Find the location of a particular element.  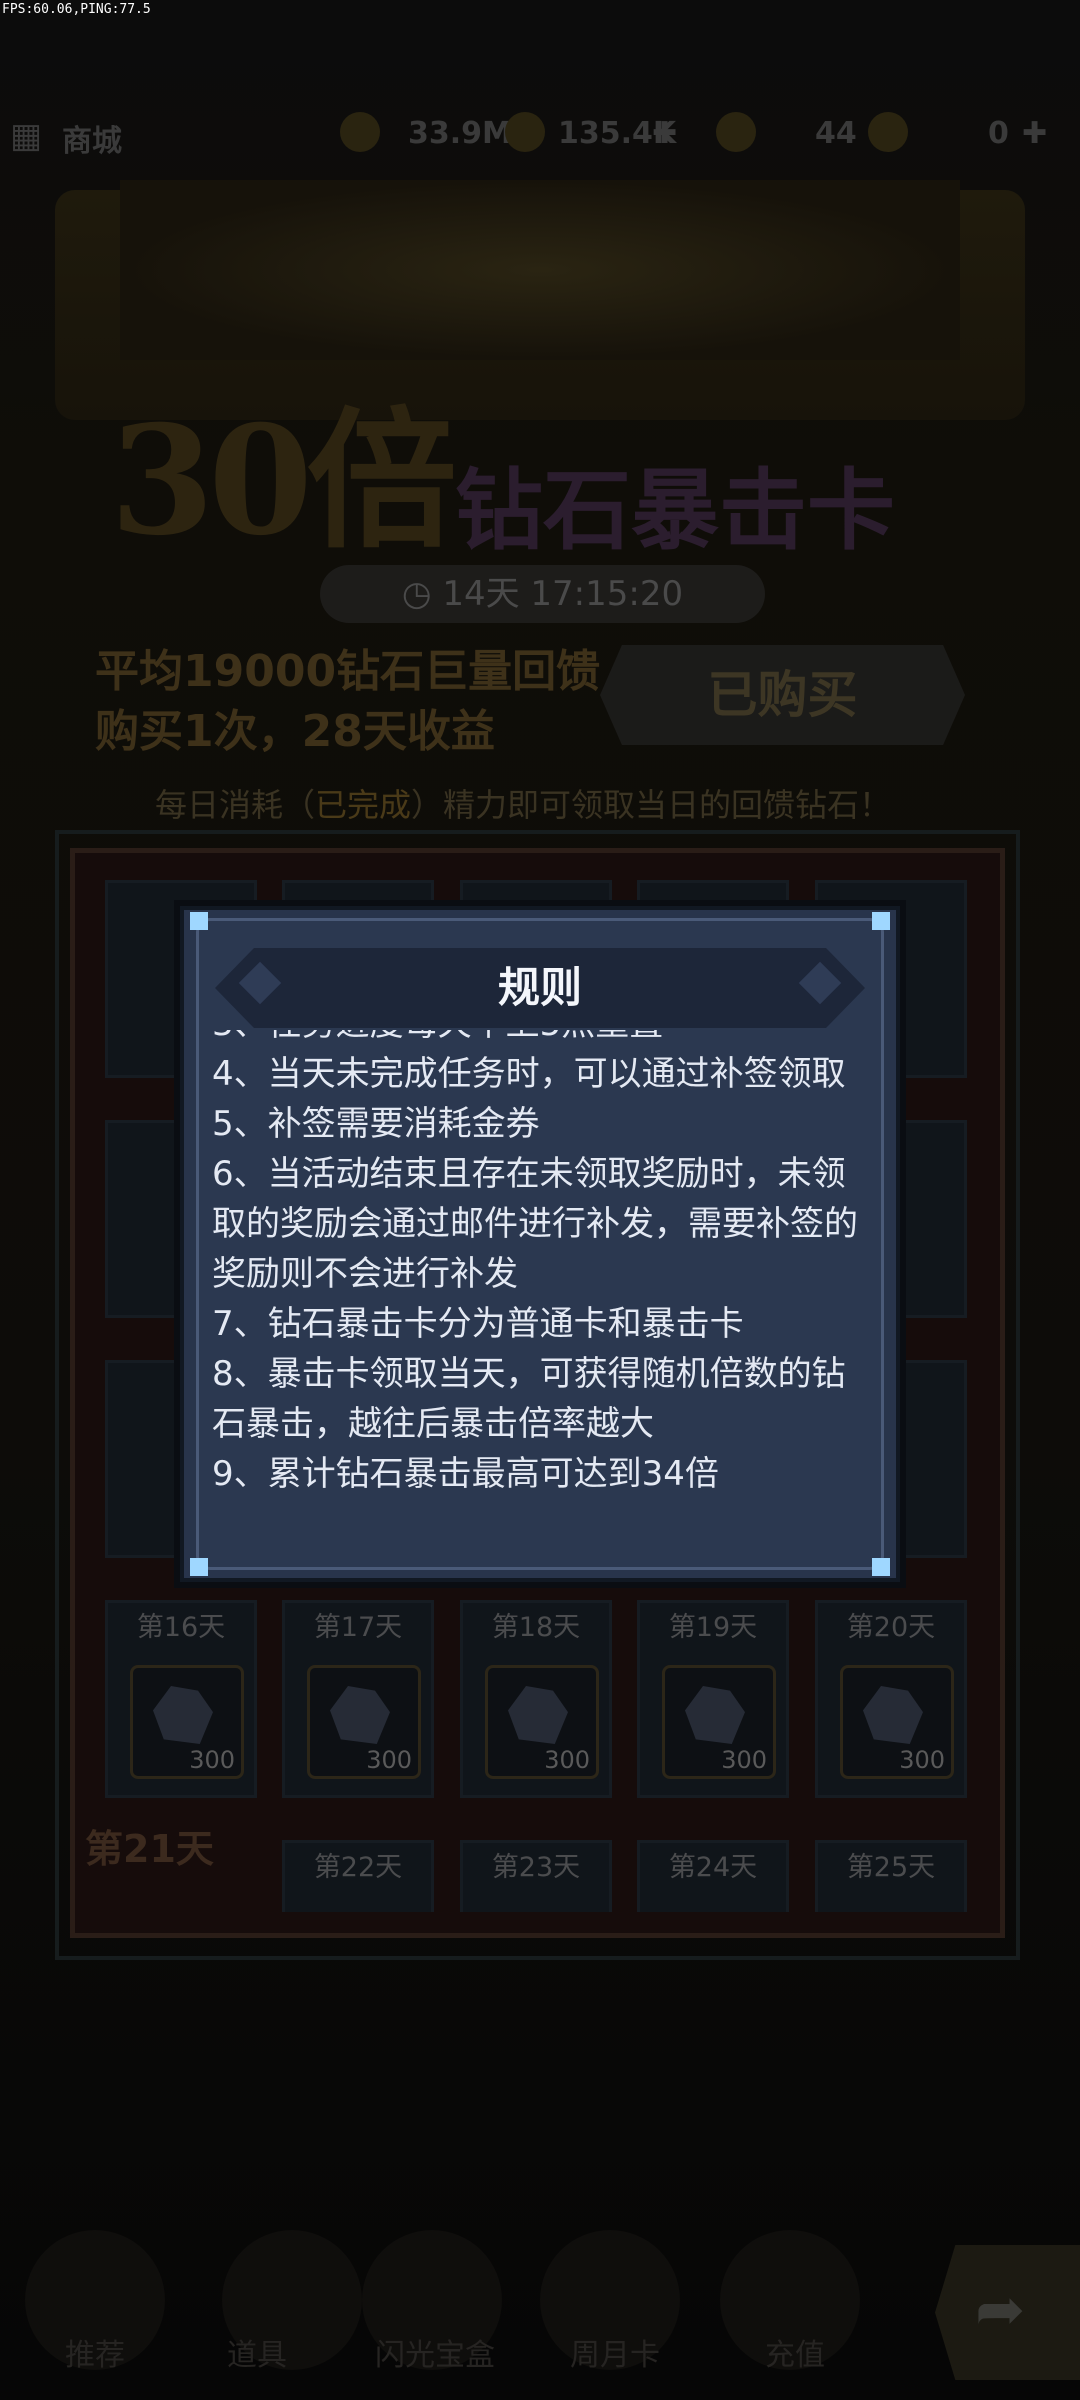

diamond-amount: 0 is located at coordinates (998, 133).